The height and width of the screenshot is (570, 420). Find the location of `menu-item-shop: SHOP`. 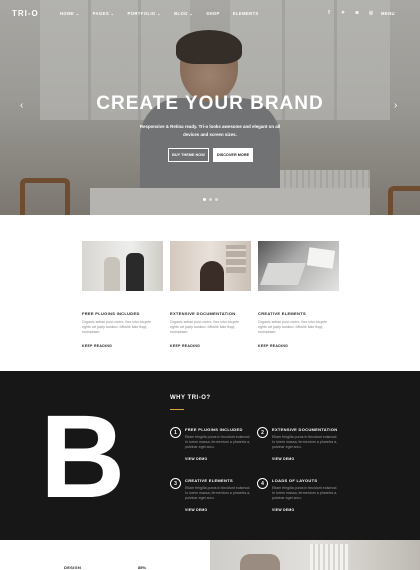

menu-item-shop: SHOP is located at coordinates (212, 13).